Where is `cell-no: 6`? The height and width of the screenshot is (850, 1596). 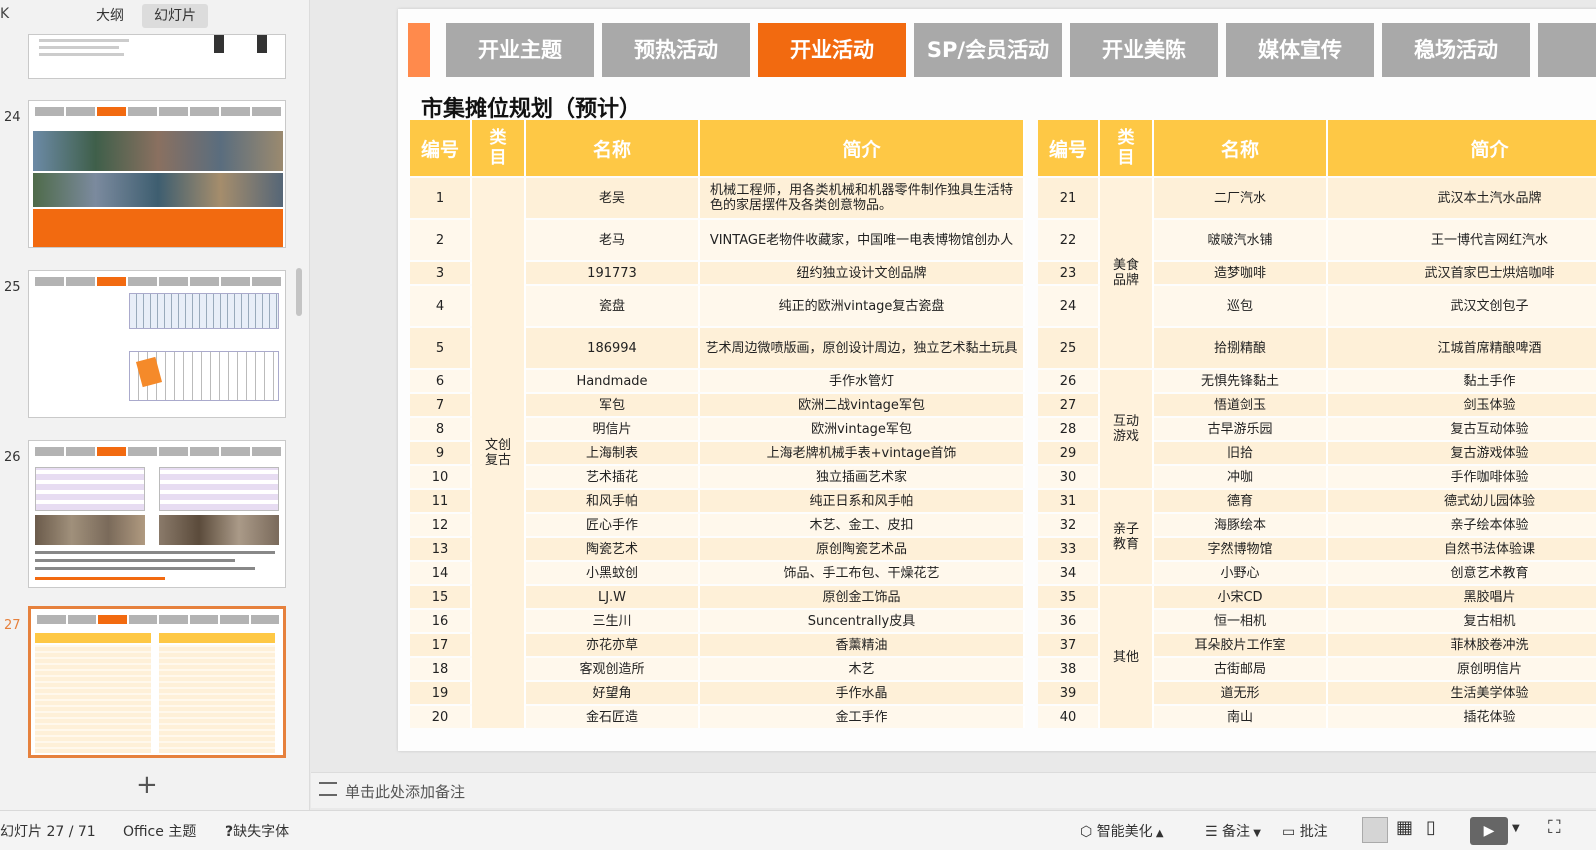
cell-no: 6 is located at coordinates (441, 381).